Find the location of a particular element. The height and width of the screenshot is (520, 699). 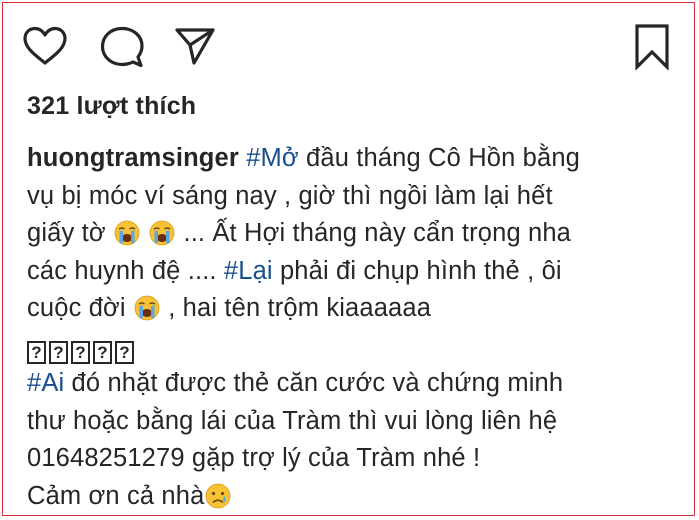

caption-line-5: cuộc đời , hai tên trộm kiaaaaaa is located at coordinates (352, 309).